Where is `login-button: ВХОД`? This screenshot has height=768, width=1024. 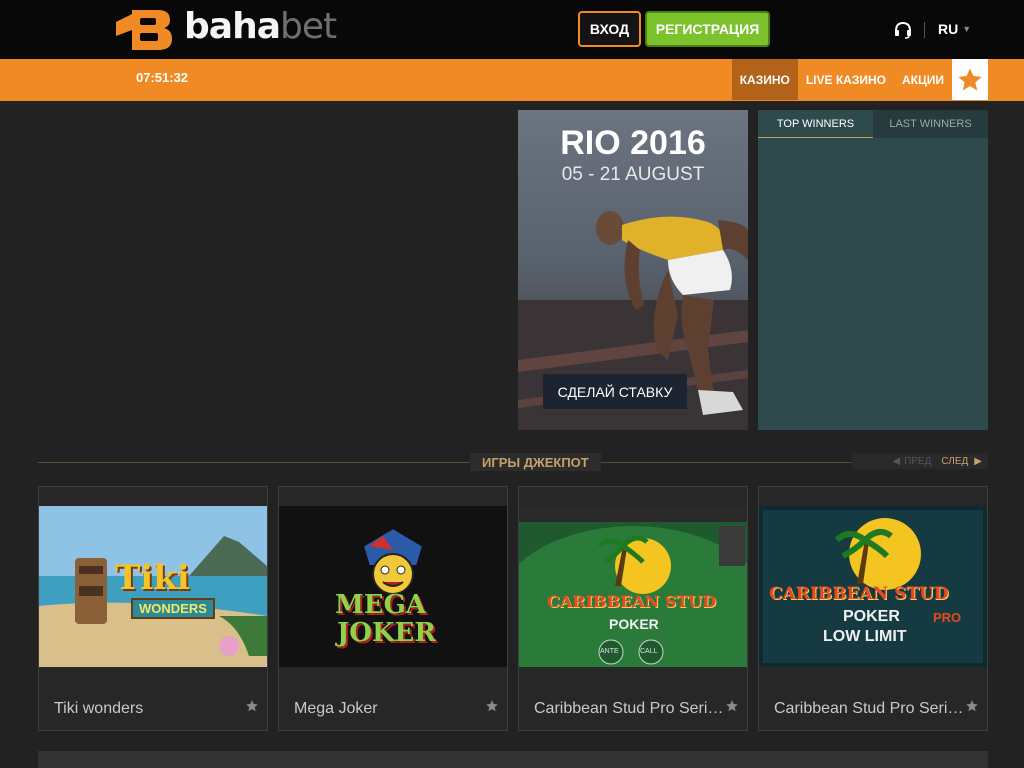 login-button: ВХОД is located at coordinates (609, 29).